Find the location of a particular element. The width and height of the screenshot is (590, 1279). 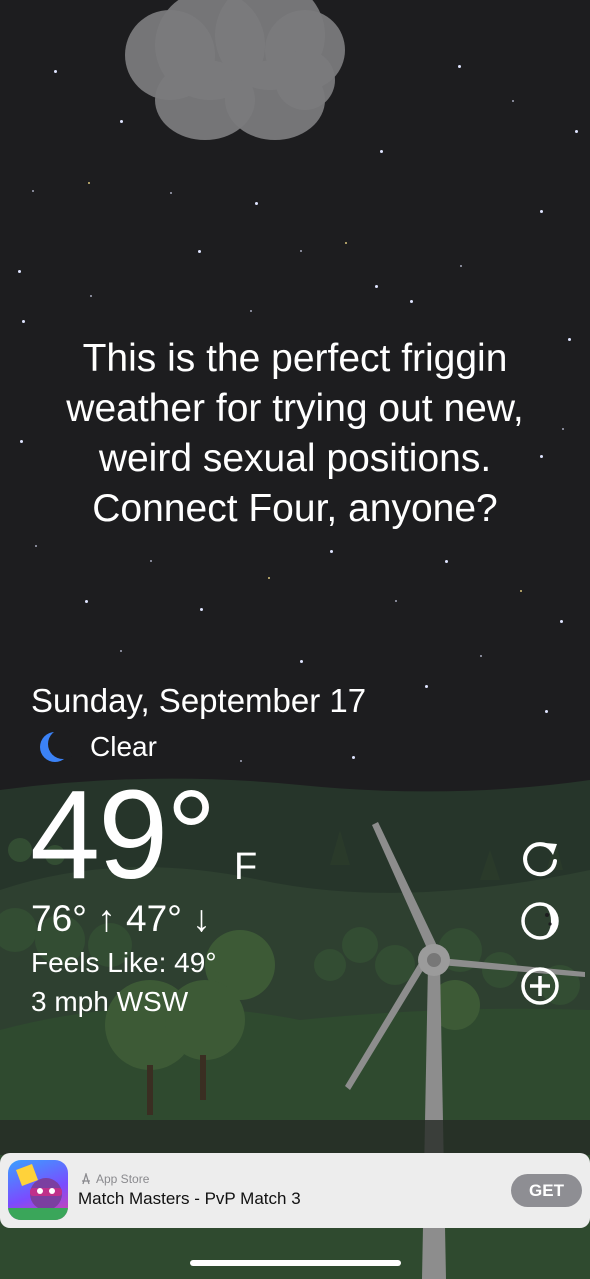

crescent-moon-icon is located at coordinates (56, 746).